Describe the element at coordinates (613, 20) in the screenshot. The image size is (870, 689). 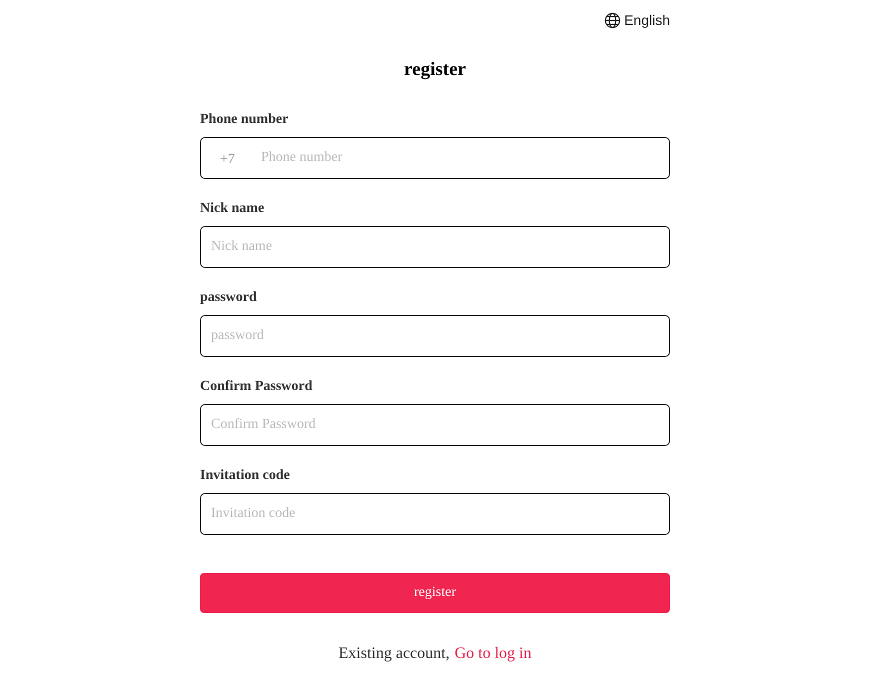
I see `globe-icon` at that location.